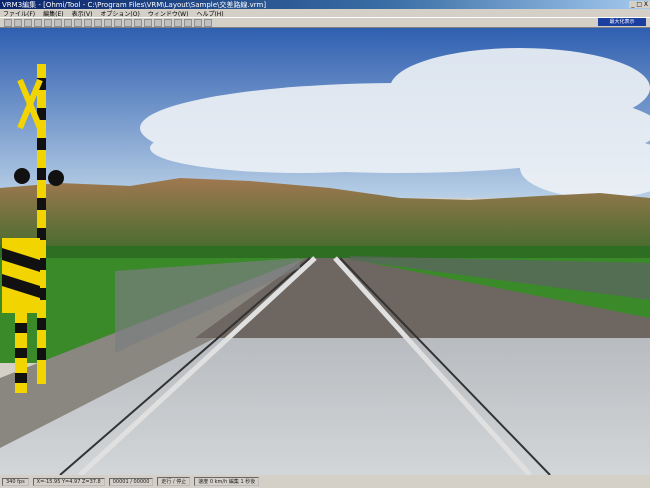 The height and width of the screenshot is (488, 650). I want to click on play-icon, so click(188, 22).